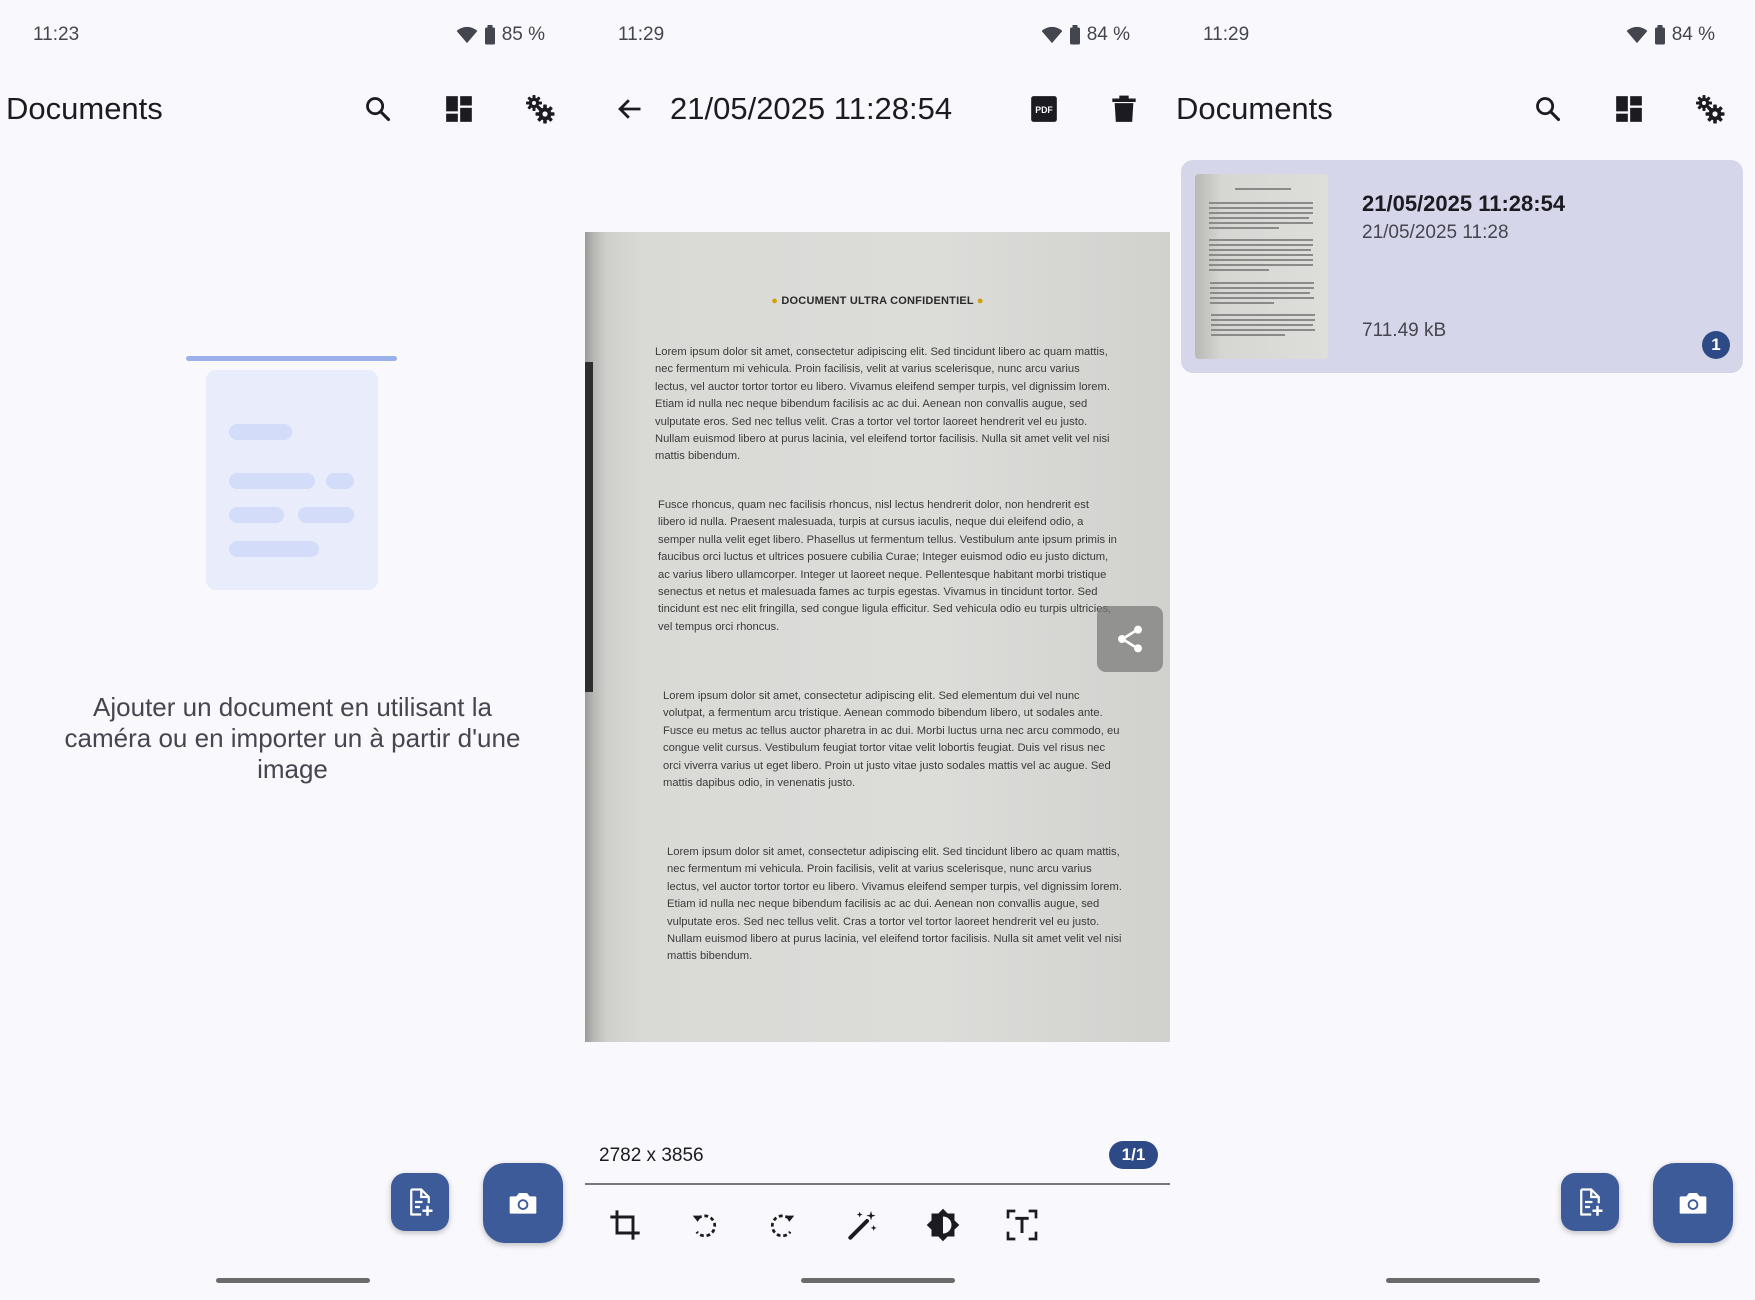 The image size is (1755, 1300). I want to click on brightness-button, so click(943, 1225).